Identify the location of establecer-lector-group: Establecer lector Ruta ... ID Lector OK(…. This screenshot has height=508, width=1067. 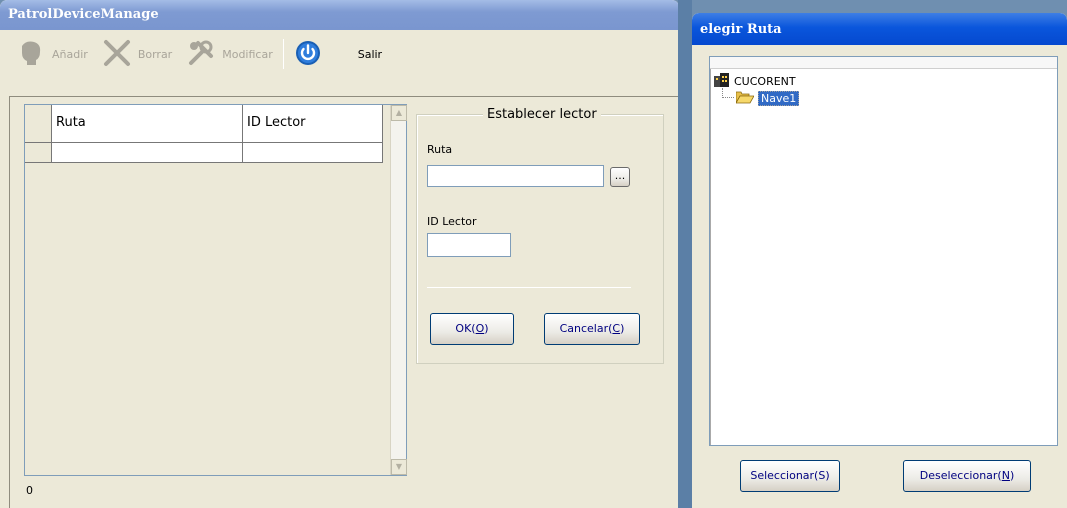
(540, 235).